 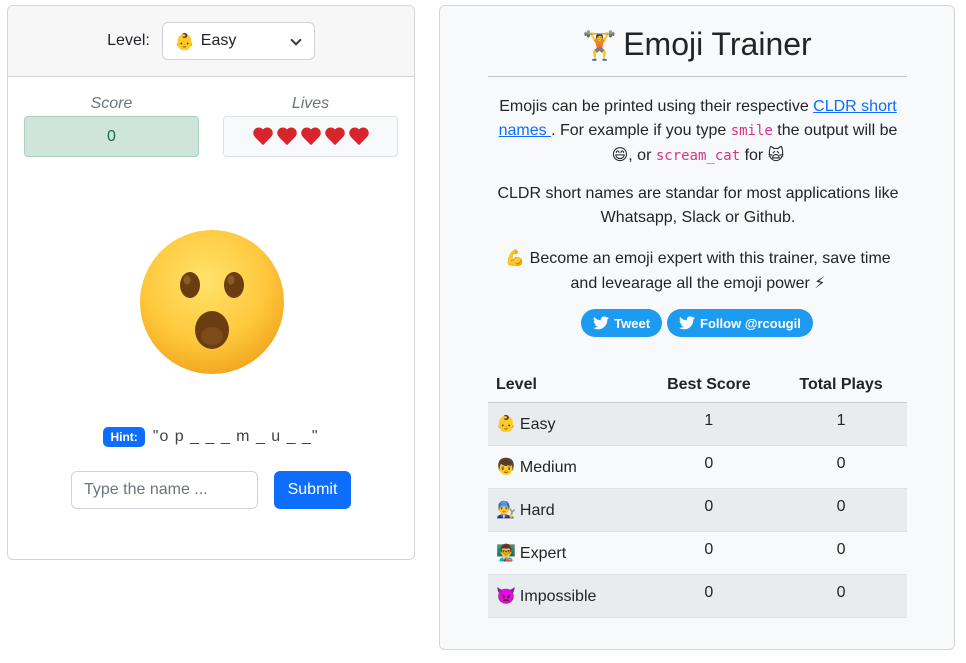 What do you see at coordinates (632, 323) in the screenshot?
I see `tweet-label: Tweet` at bounding box center [632, 323].